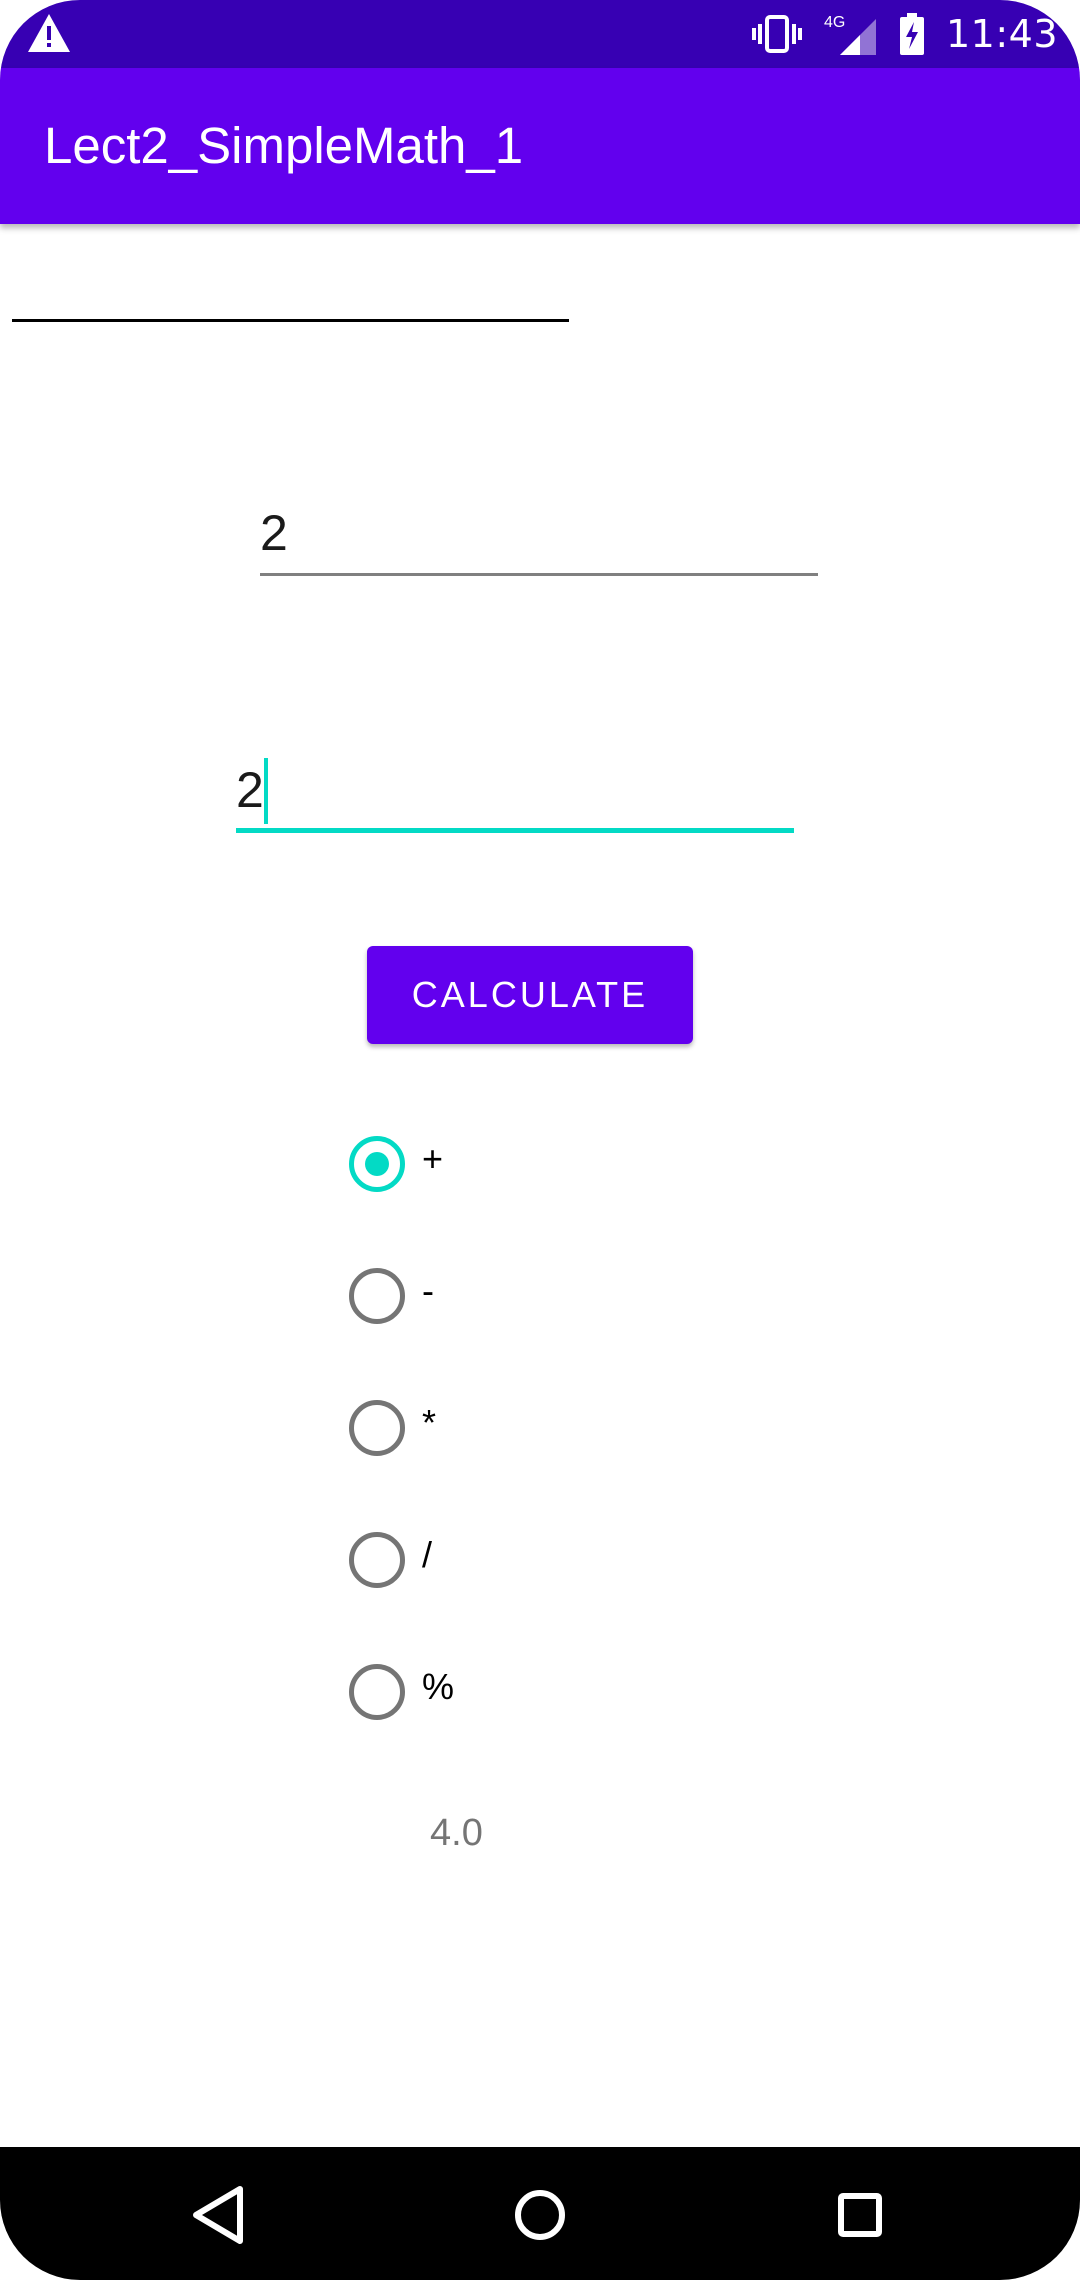 Image resolution: width=1080 pixels, height=2280 pixels. What do you see at coordinates (860, 2215) in the screenshot?
I see `recents-icon` at bounding box center [860, 2215].